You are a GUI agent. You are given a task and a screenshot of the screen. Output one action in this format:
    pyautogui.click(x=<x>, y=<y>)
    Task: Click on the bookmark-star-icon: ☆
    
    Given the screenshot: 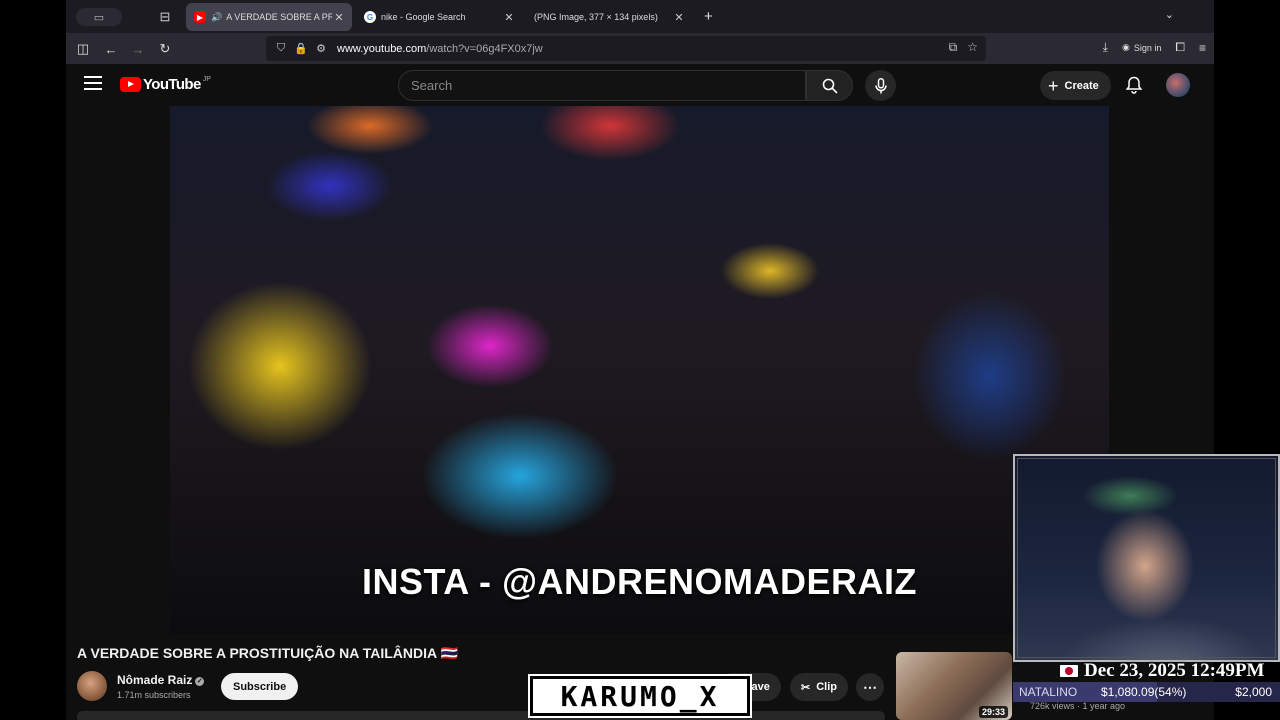 What is the action you would take?
    pyautogui.click(x=972, y=47)
    